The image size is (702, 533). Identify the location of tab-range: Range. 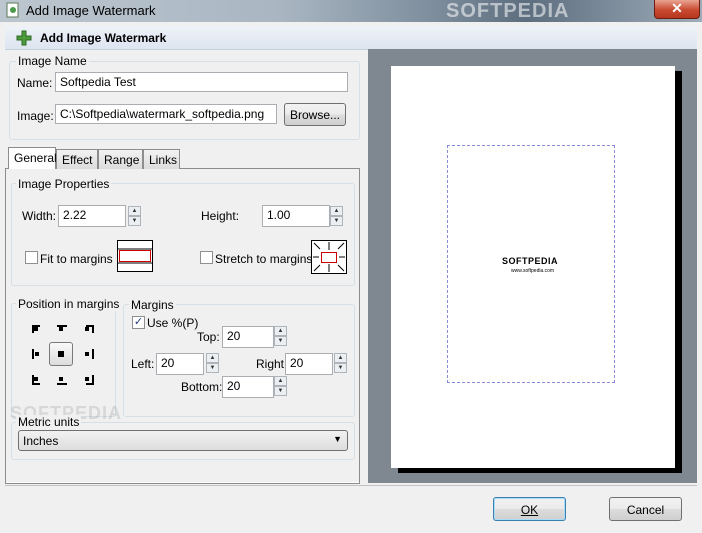
(120, 159).